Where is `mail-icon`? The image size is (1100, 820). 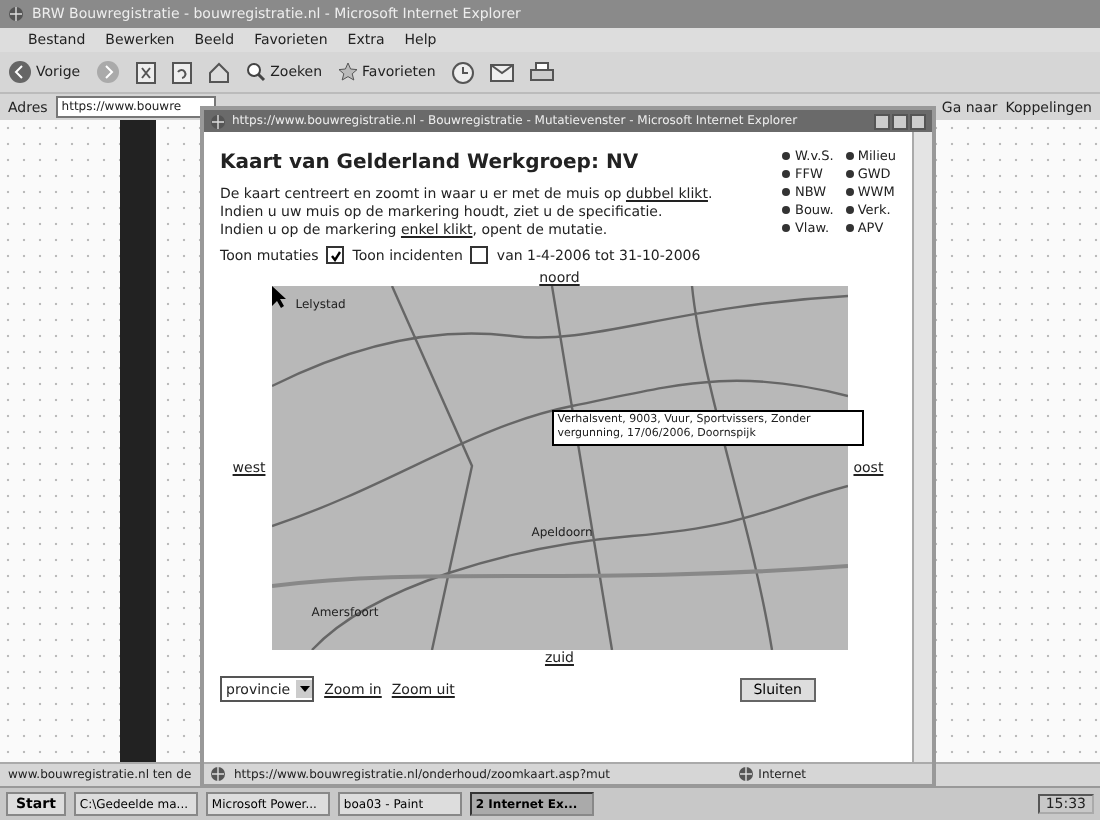 mail-icon is located at coordinates (501, 72).